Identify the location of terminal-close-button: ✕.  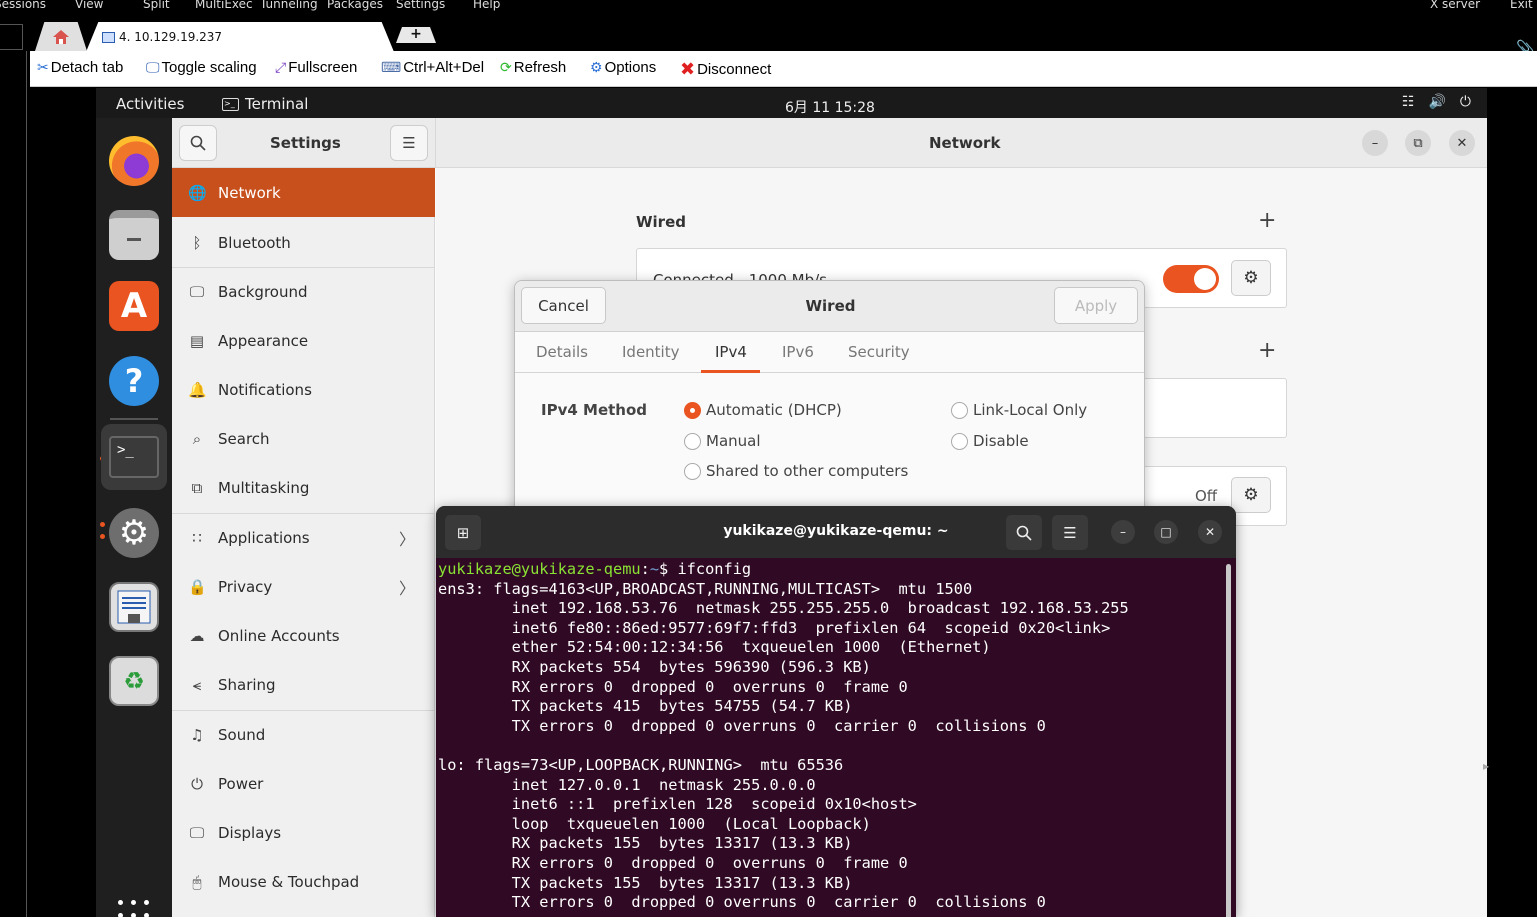
(1210, 532).